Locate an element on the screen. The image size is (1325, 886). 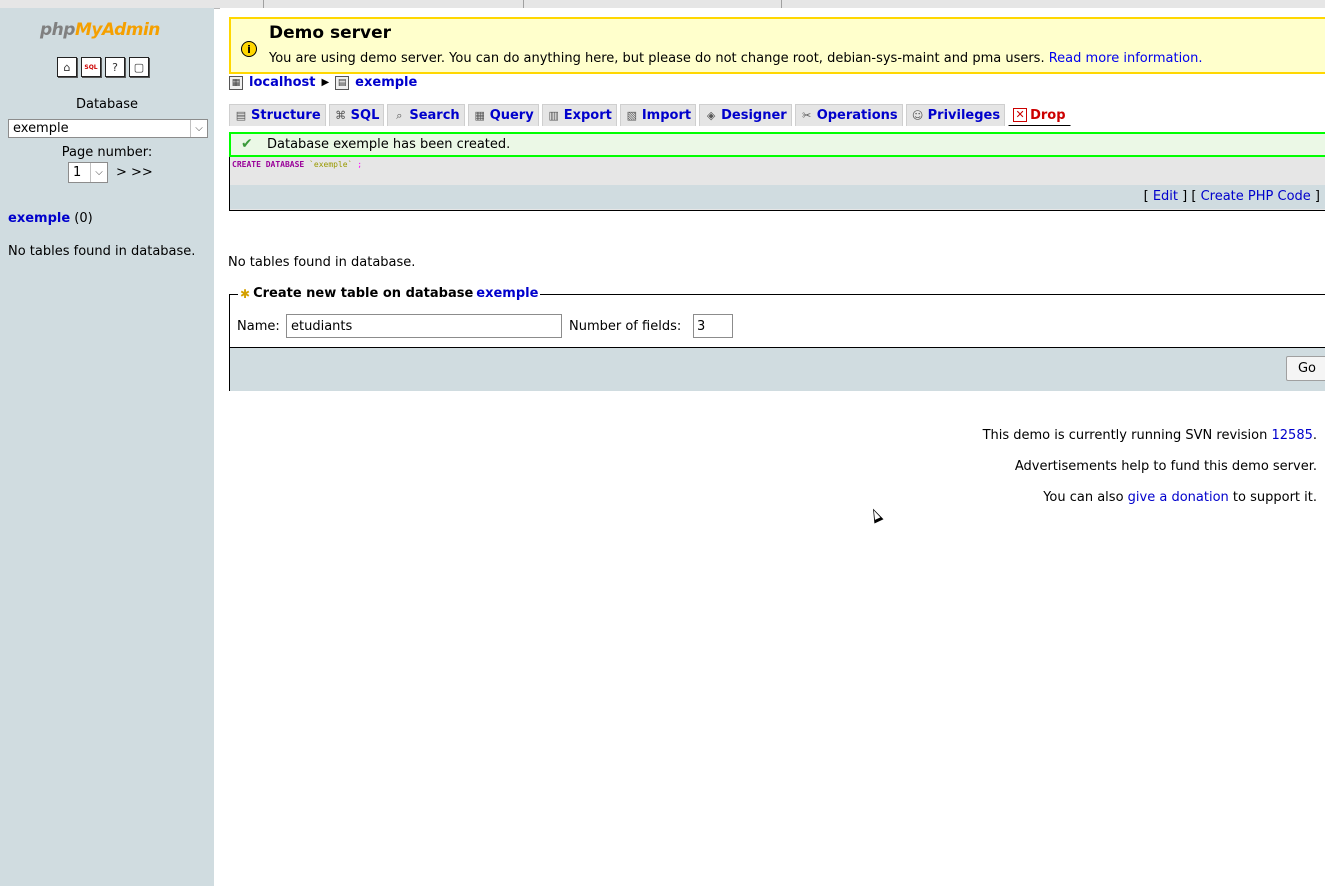
nav-no-tables-text: No tables found in database. is located at coordinates (102, 251).